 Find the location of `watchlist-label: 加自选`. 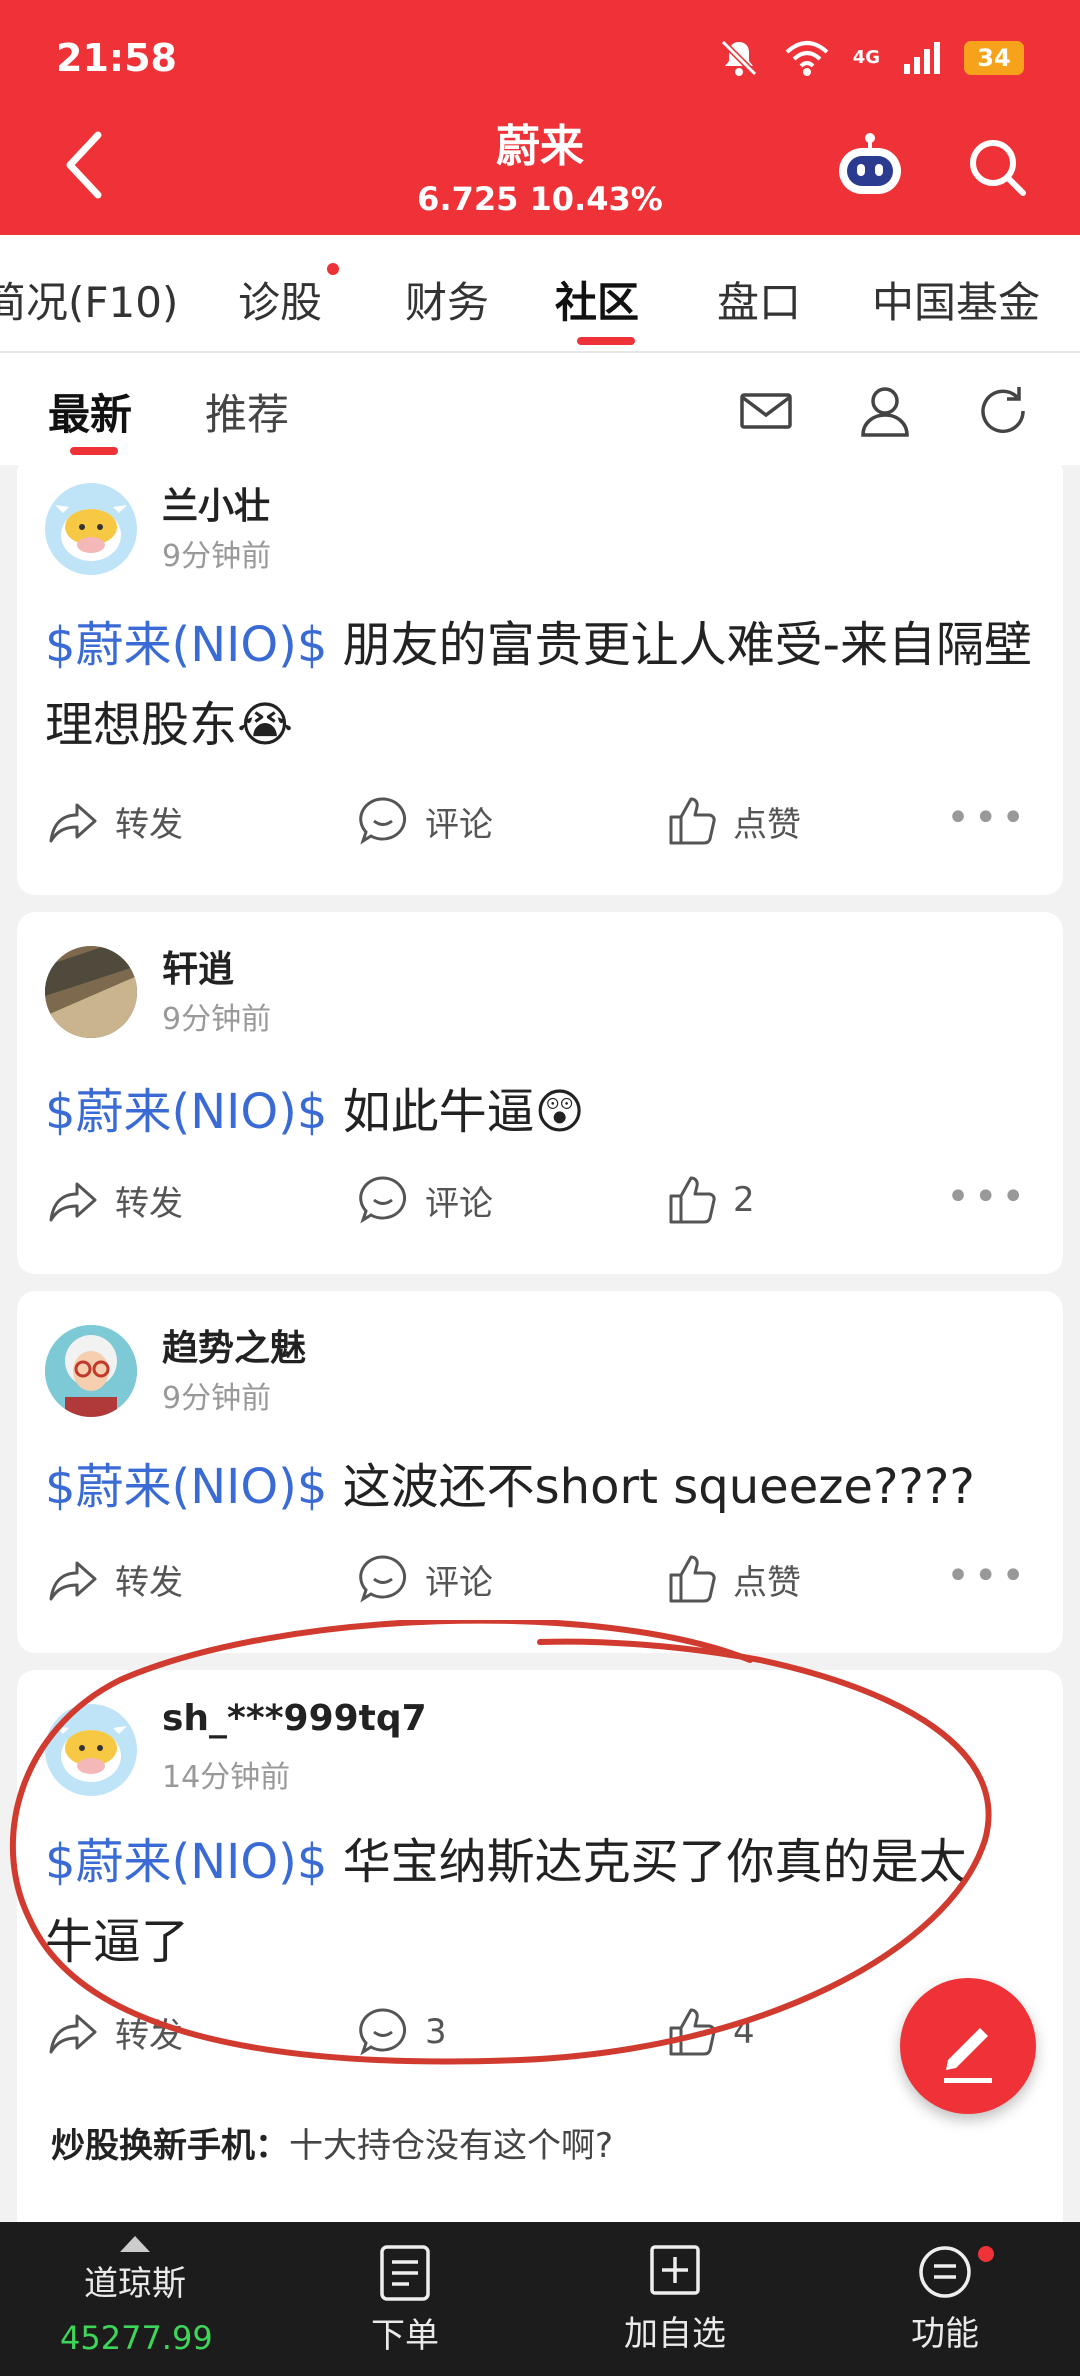

watchlist-label: 加自选 is located at coordinates (675, 2334).